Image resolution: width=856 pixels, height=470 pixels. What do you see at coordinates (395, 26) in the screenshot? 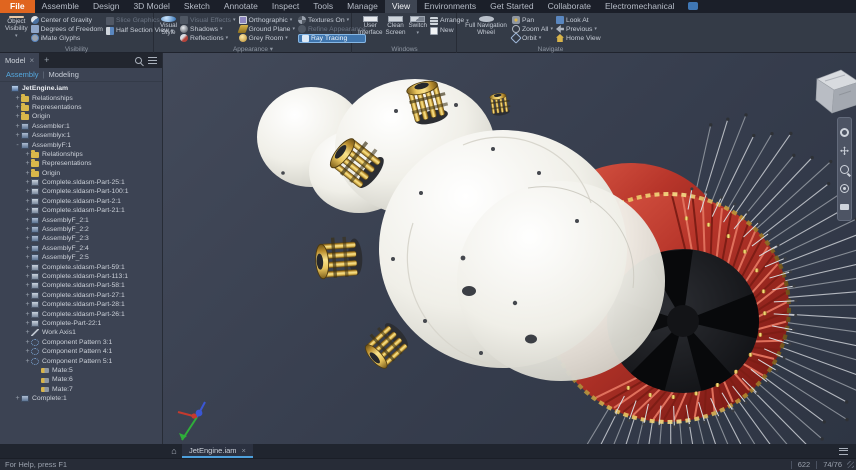
I see `clean-screen-button: Clean Screen` at bounding box center [395, 26].